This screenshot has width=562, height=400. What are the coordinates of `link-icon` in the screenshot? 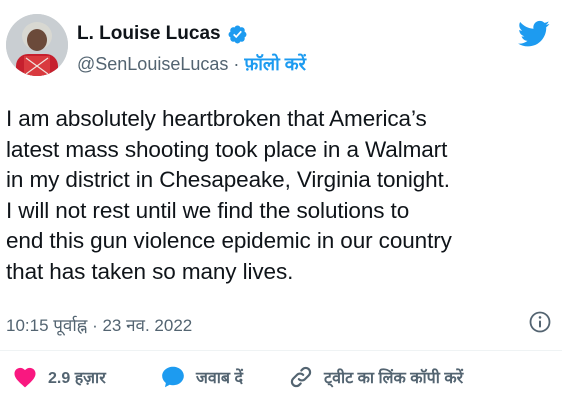 It's located at (301, 377).